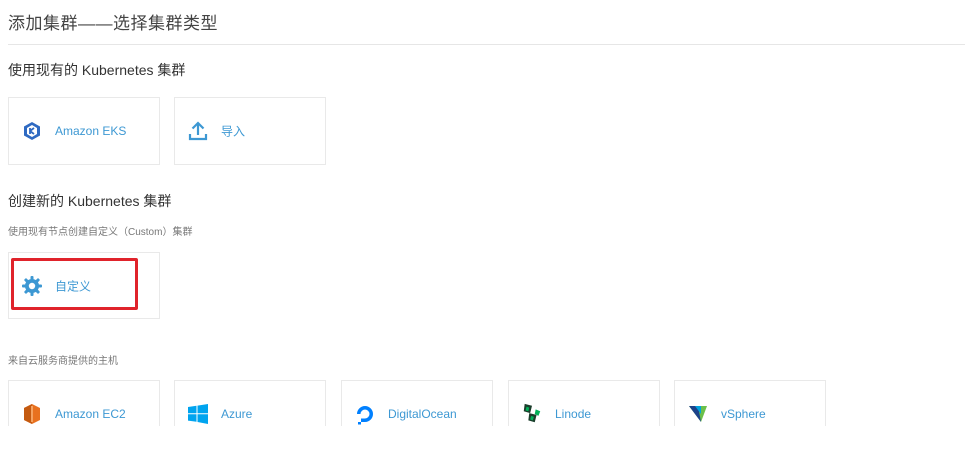 The image size is (967, 452). What do you see at coordinates (250, 131) in the screenshot?
I see `card-import: 导入` at bounding box center [250, 131].